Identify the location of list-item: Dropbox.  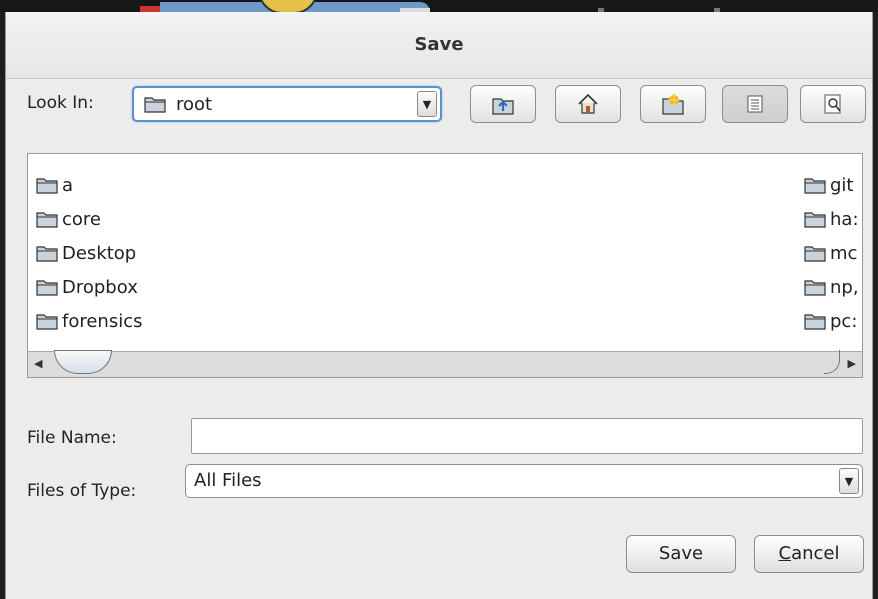
(87, 287).